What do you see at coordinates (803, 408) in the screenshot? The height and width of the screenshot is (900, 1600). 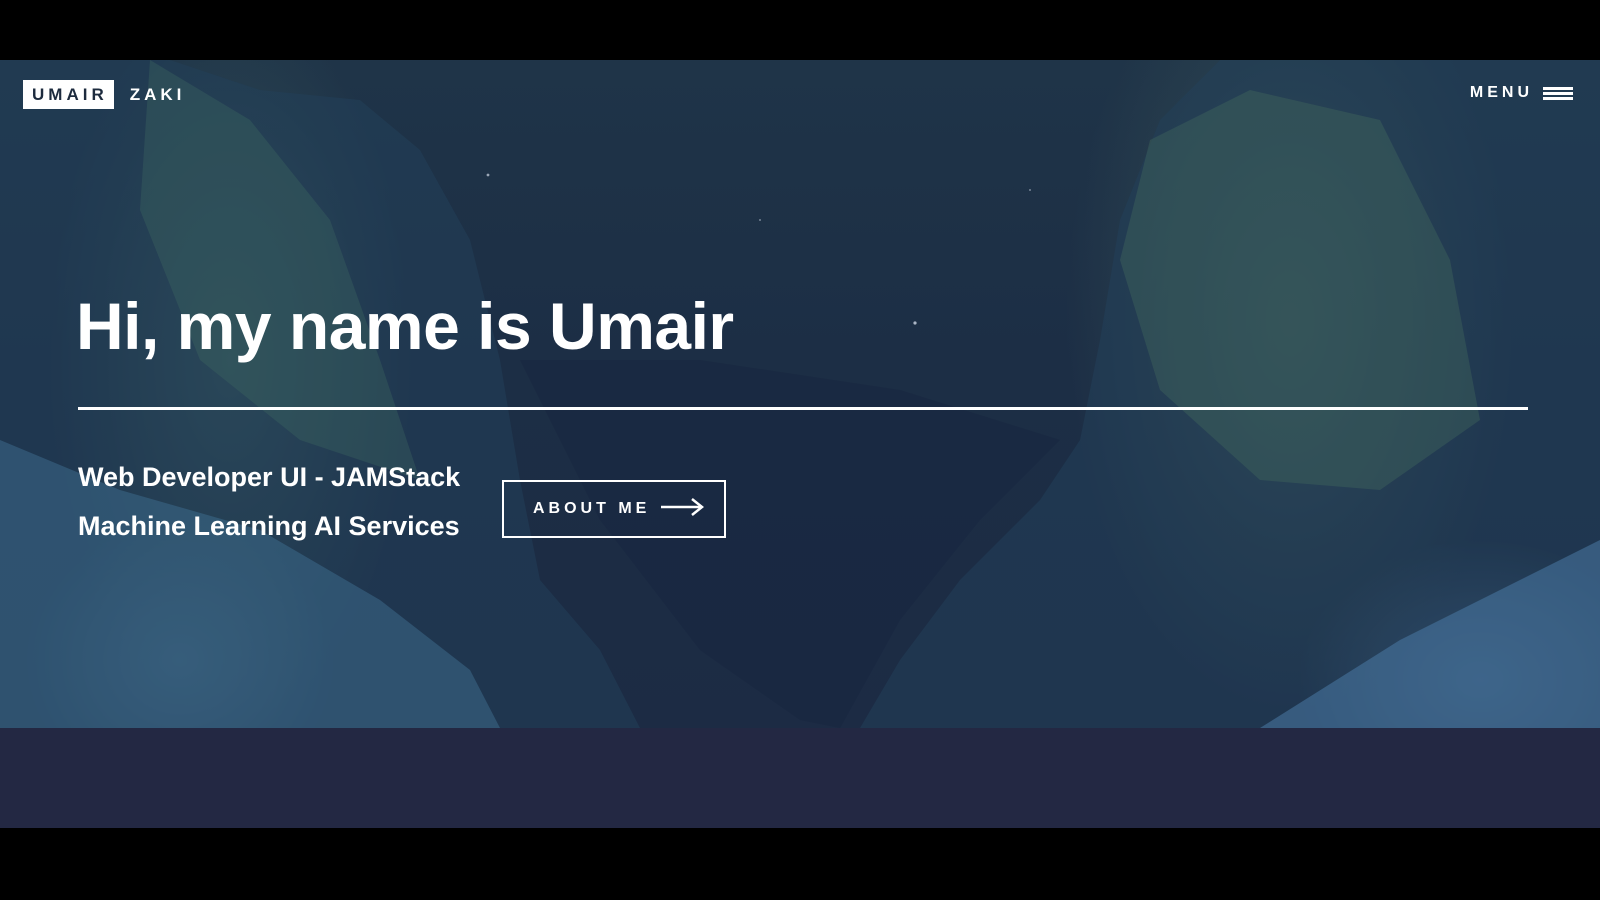 I see `hero-divider` at bounding box center [803, 408].